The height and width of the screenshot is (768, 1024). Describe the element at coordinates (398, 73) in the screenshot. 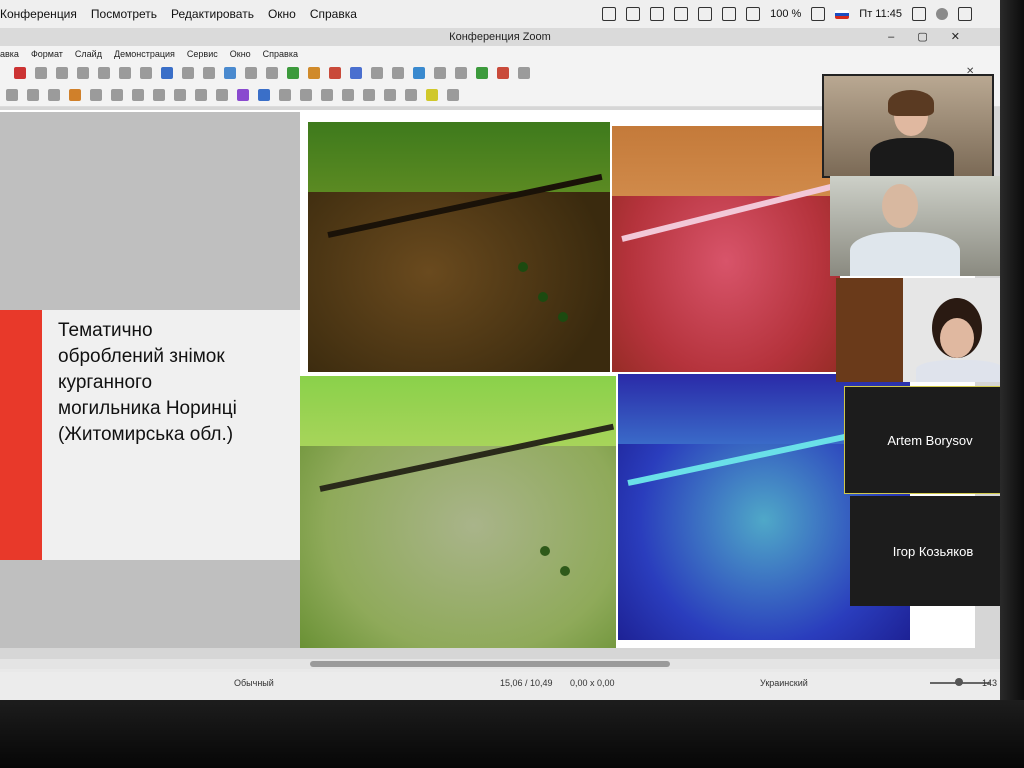

I see `special-character-icon` at that location.